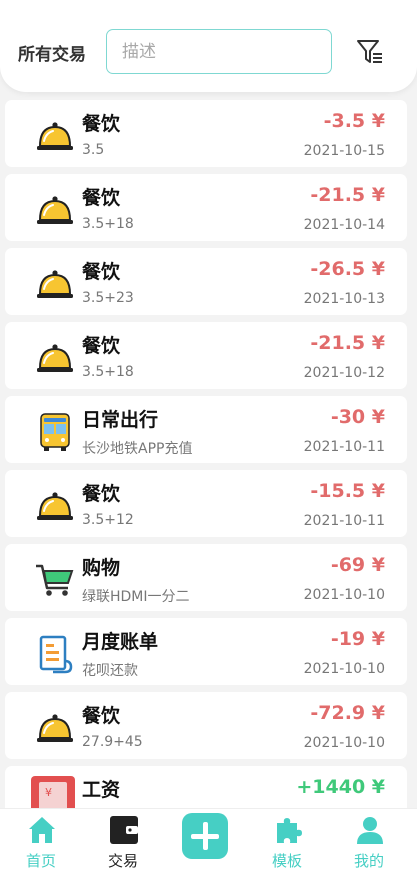 The image size is (417, 874). Describe the element at coordinates (370, 830) in the screenshot. I see `user-icon` at that location.